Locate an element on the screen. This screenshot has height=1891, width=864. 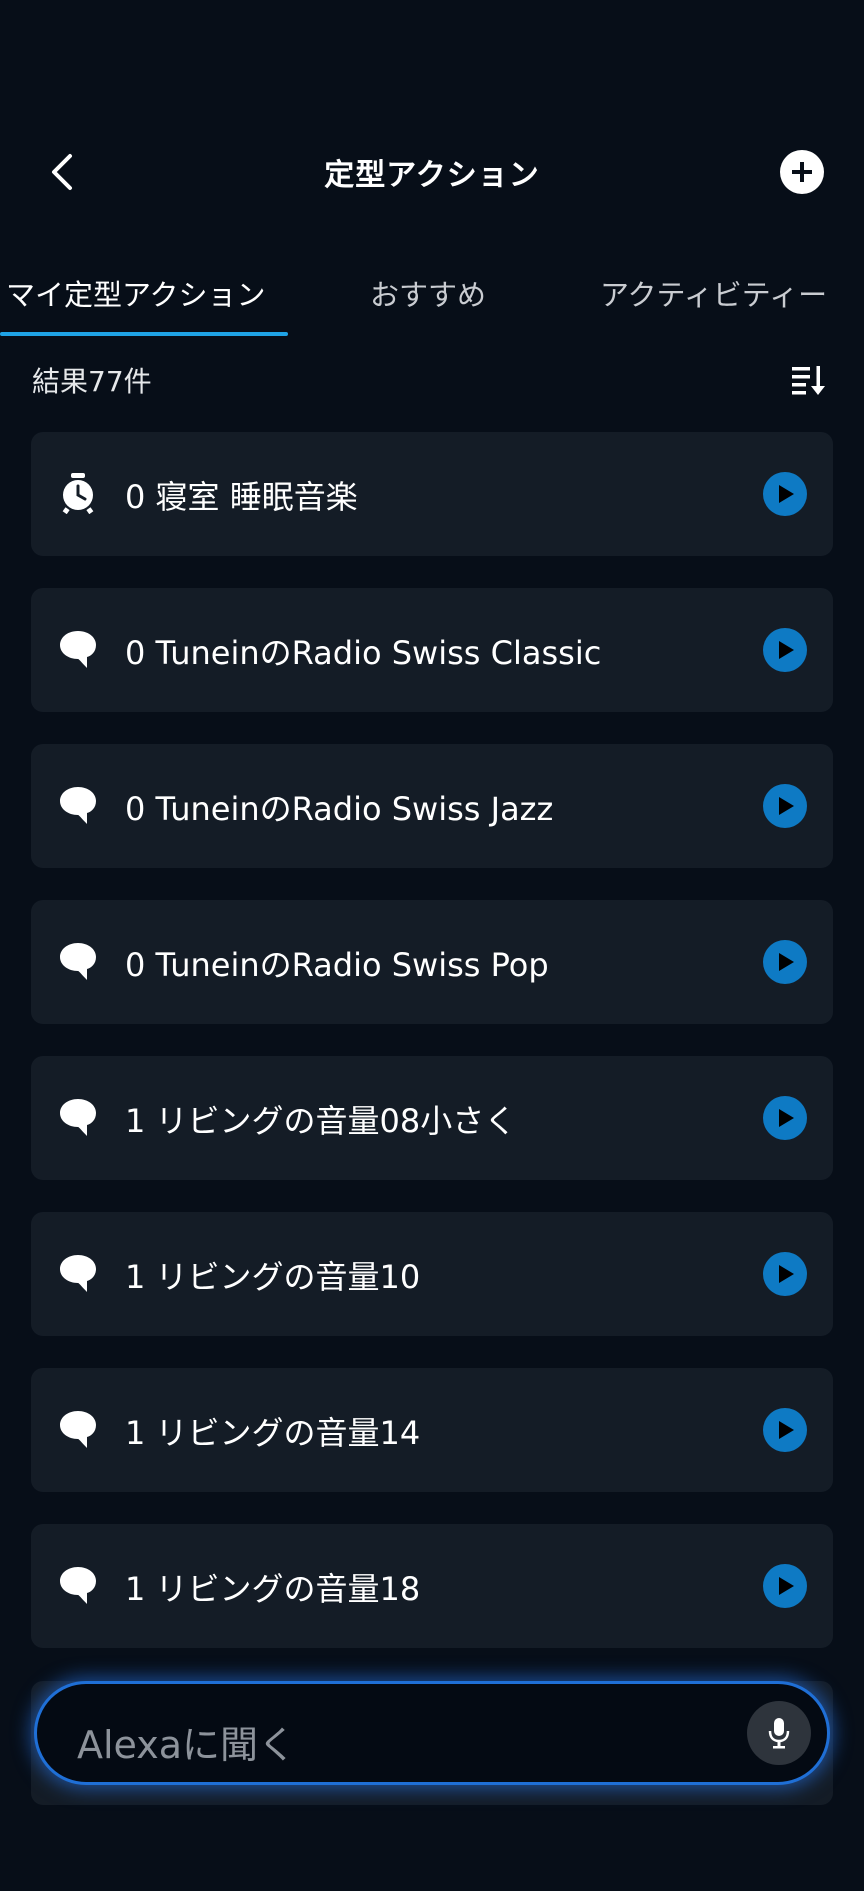
routine-row: 0 TuneinのRadio Swiss Classic is located at coordinates (432, 650).